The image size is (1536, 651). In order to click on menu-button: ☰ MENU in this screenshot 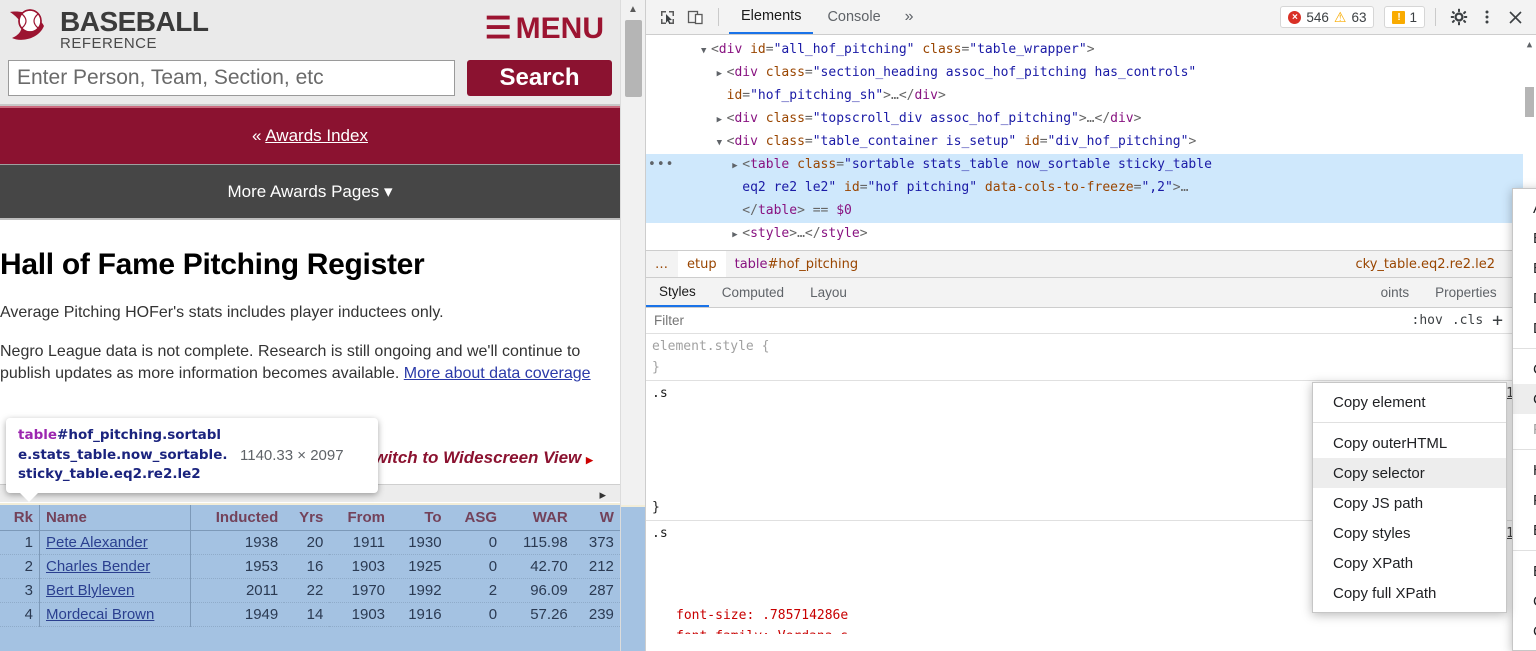, I will do `click(548, 29)`.